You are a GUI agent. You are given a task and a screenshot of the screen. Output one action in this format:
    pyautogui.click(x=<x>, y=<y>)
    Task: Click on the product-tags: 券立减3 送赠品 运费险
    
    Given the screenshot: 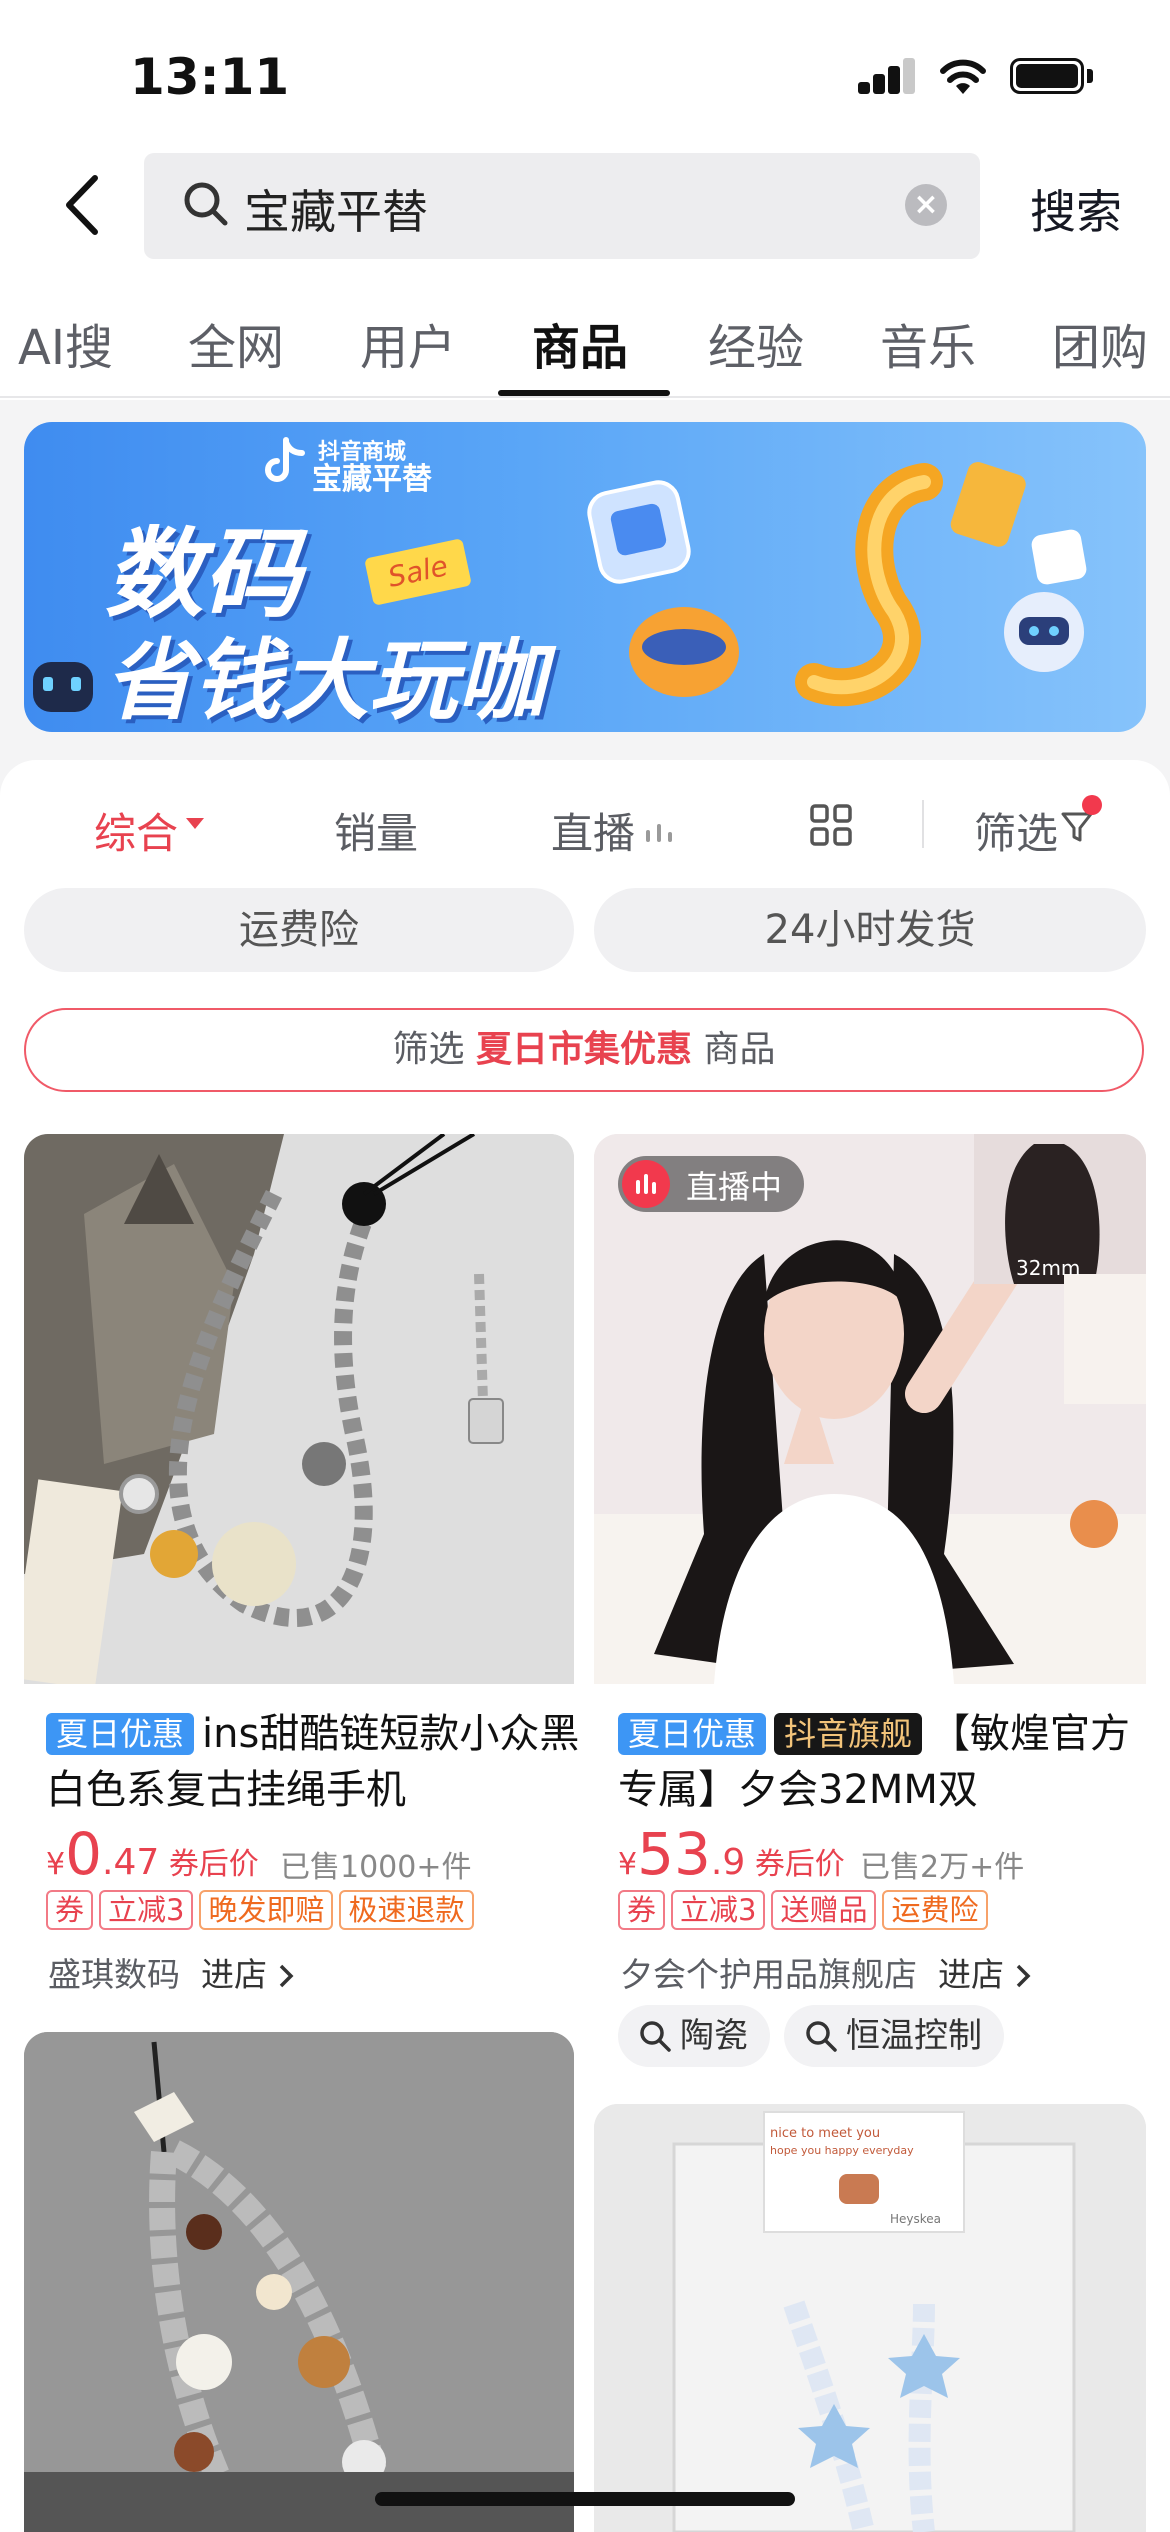 What is the action you would take?
    pyautogui.click(x=806, y=1910)
    